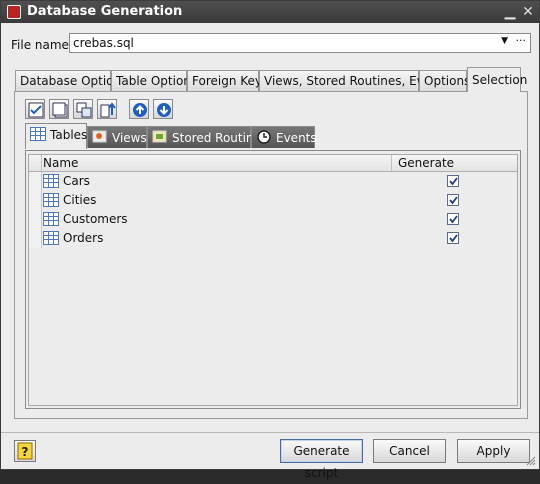 This screenshot has height=484, width=540. What do you see at coordinates (422, 163) in the screenshot?
I see `column-header-generate: Generate` at bounding box center [422, 163].